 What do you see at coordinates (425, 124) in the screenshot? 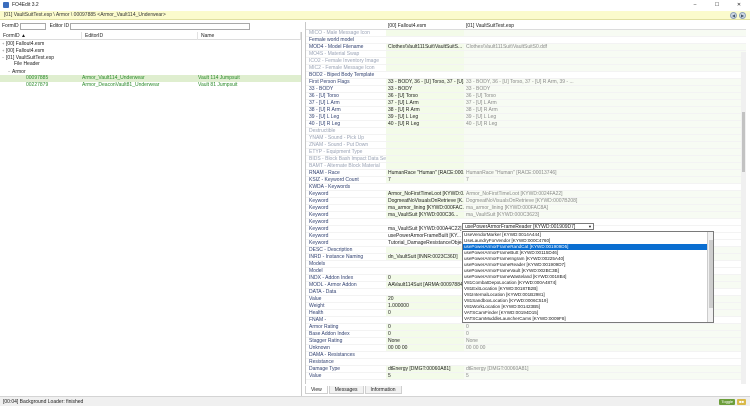
I see `record-row-value-master: 40 - [U] R Leg` at bounding box center [425, 124].